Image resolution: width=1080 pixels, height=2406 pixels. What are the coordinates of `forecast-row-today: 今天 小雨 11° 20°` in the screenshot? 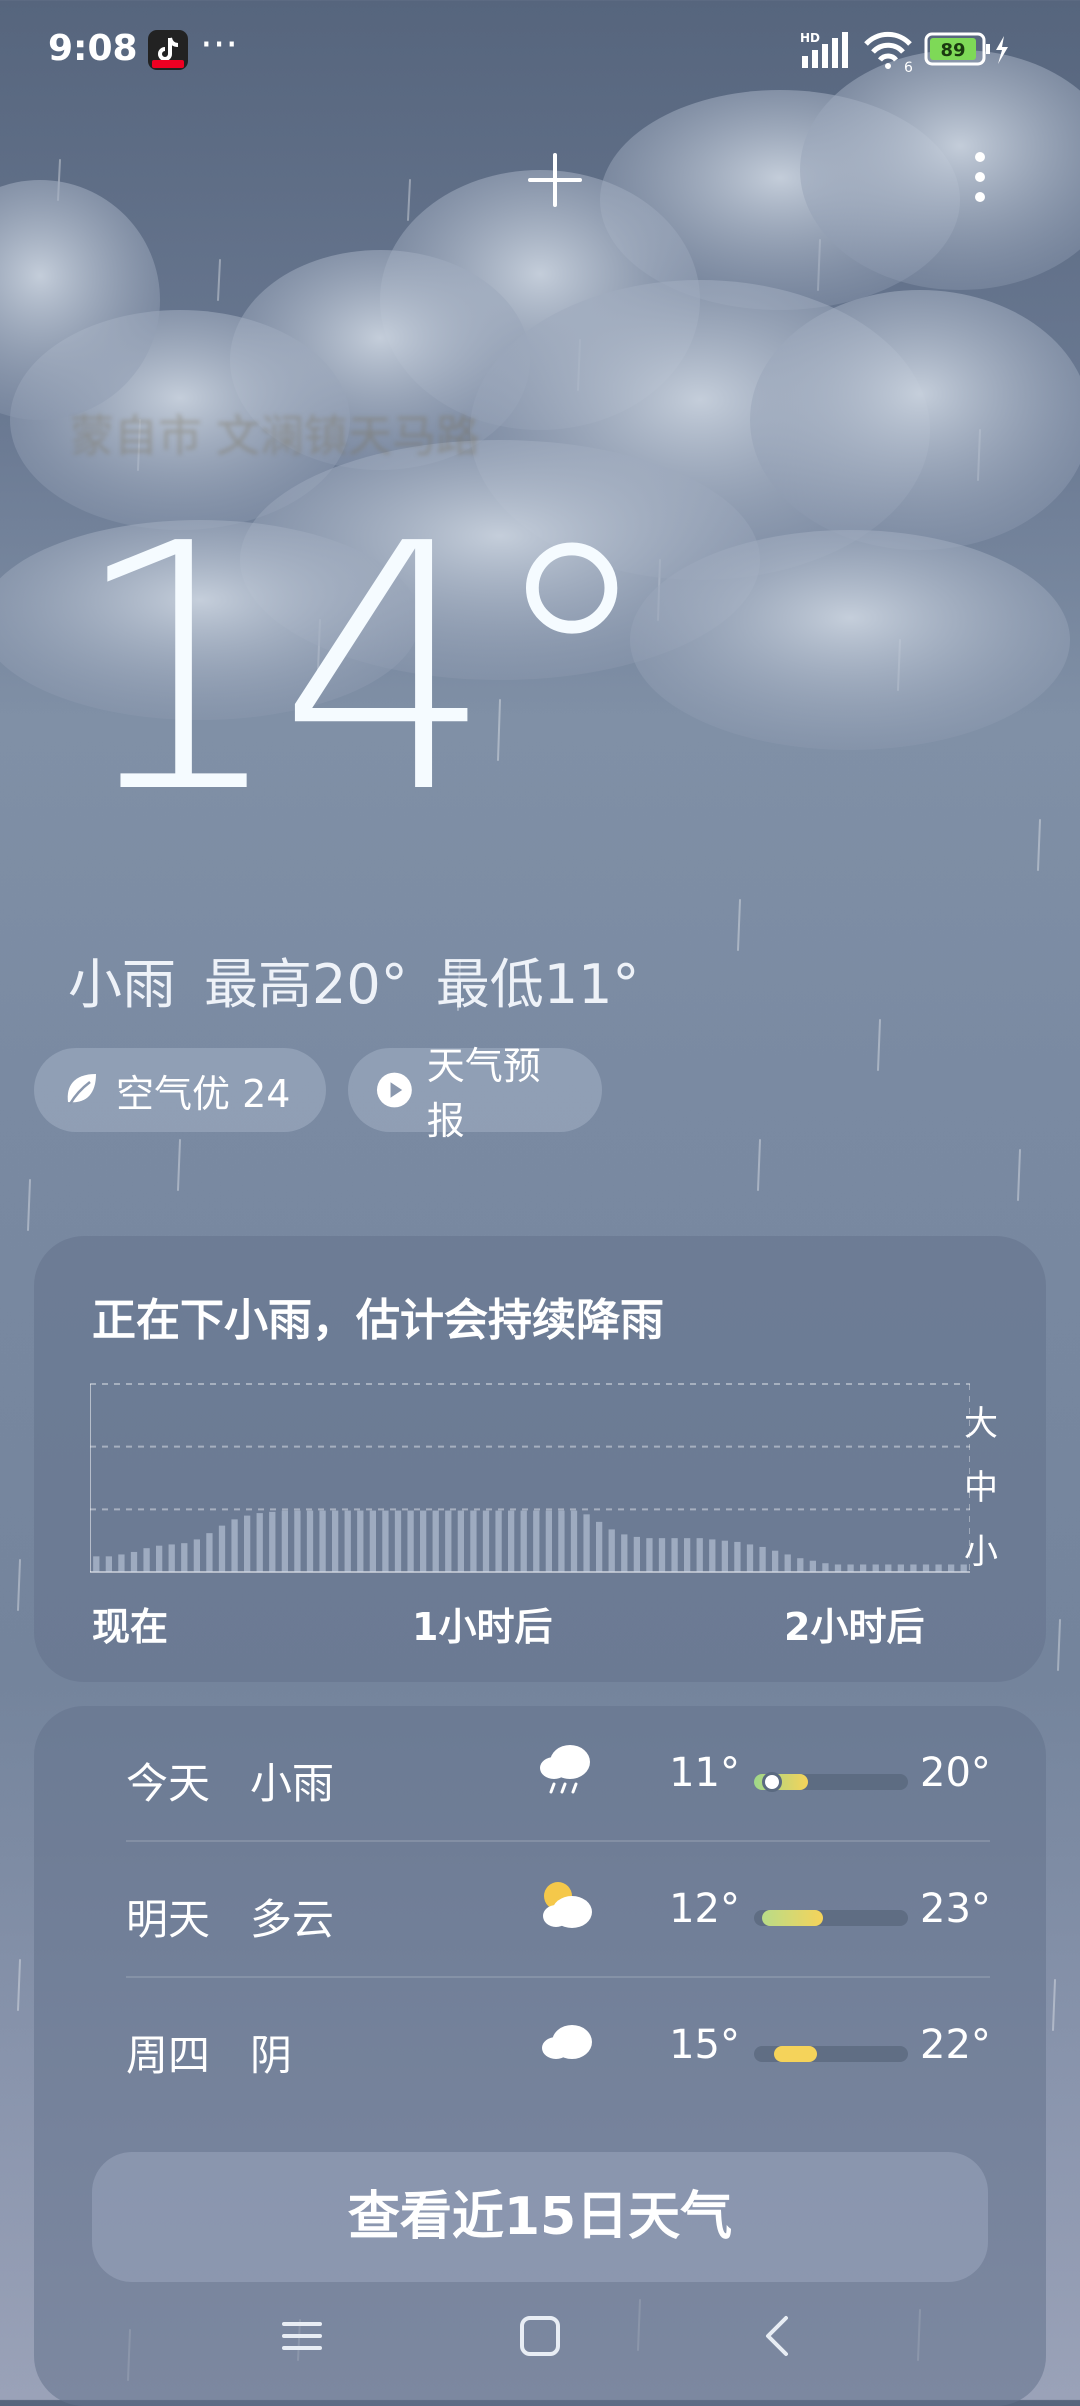 It's located at (558, 1774).